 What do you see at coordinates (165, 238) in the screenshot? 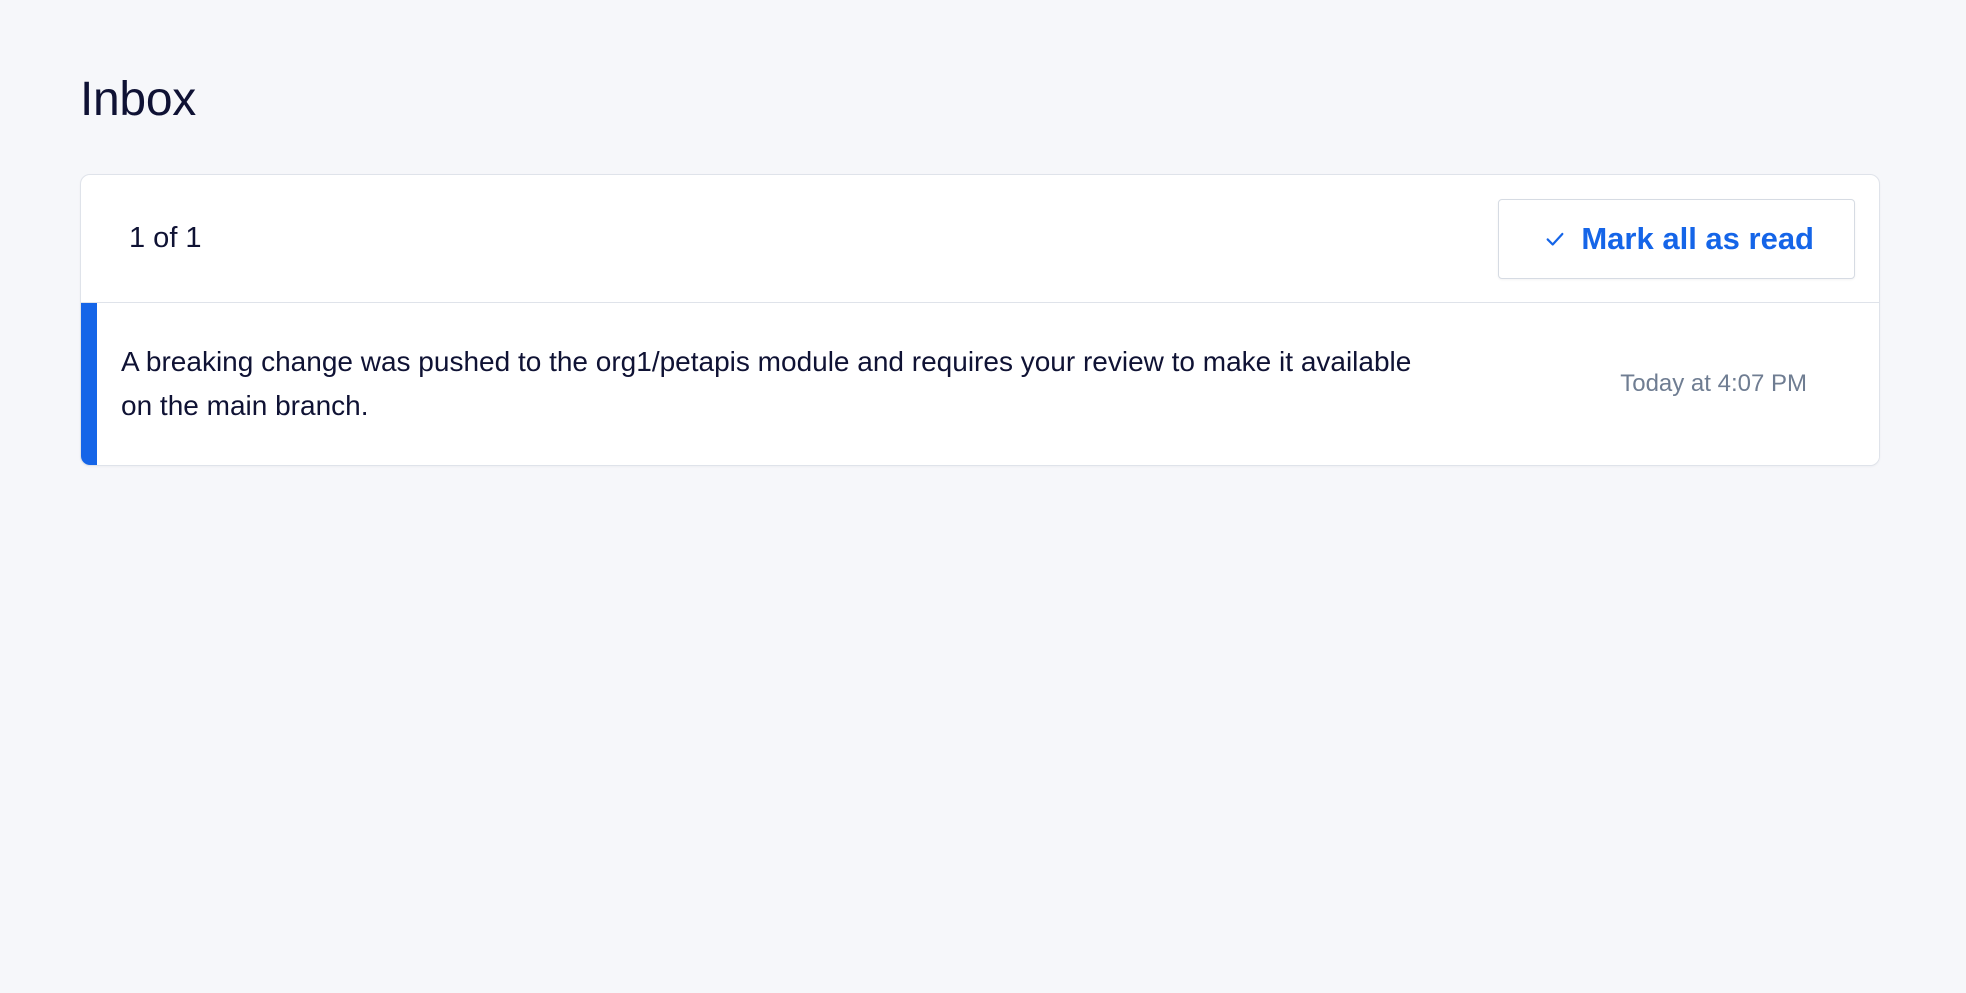
I see `notification-count: 1 of 1` at bounding box center [165, 238].